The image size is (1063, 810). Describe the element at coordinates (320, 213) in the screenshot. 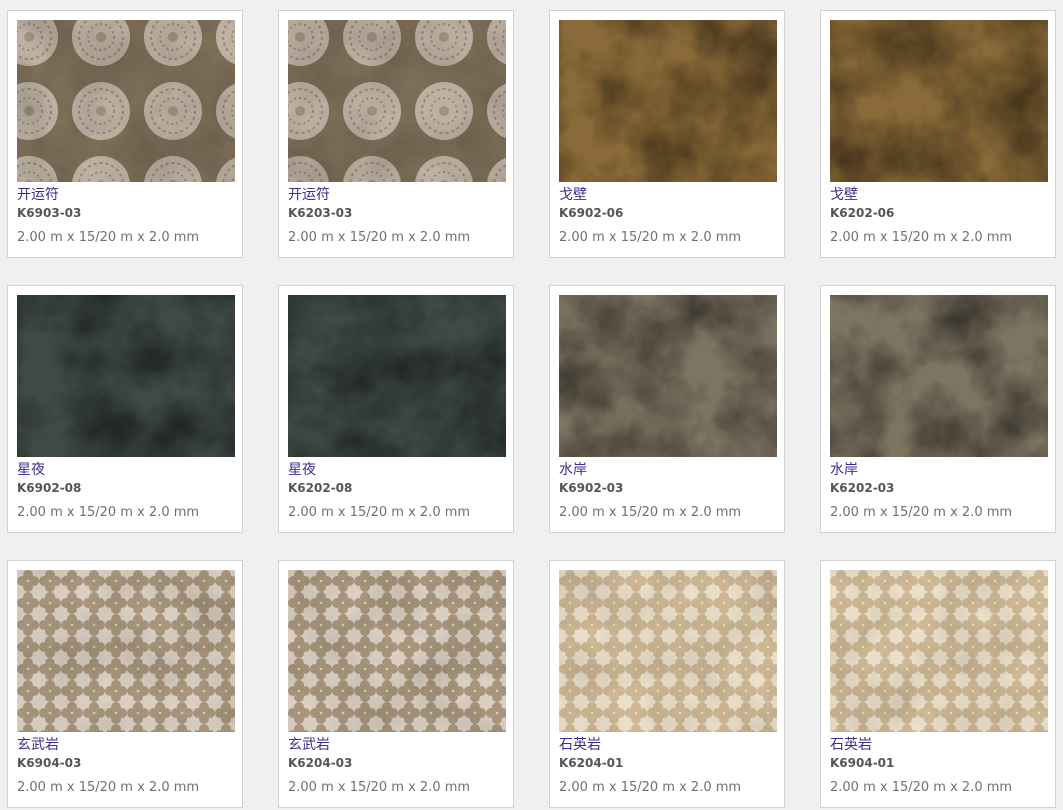

I see `product-code: K6203-03` at that location.